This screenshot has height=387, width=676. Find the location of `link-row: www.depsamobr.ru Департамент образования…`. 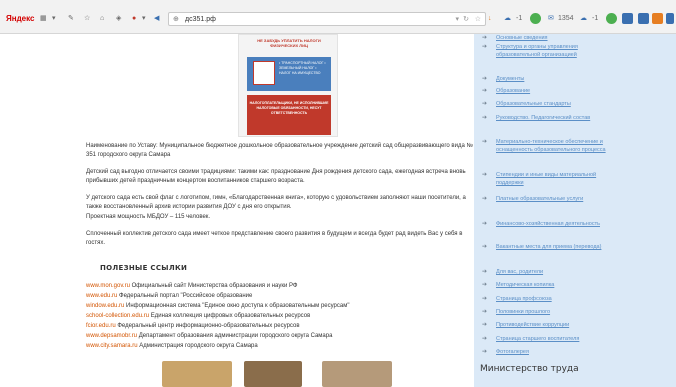

link-row: www.depsamobr.ru Департамент образования… is located at coordinates (209, 336).